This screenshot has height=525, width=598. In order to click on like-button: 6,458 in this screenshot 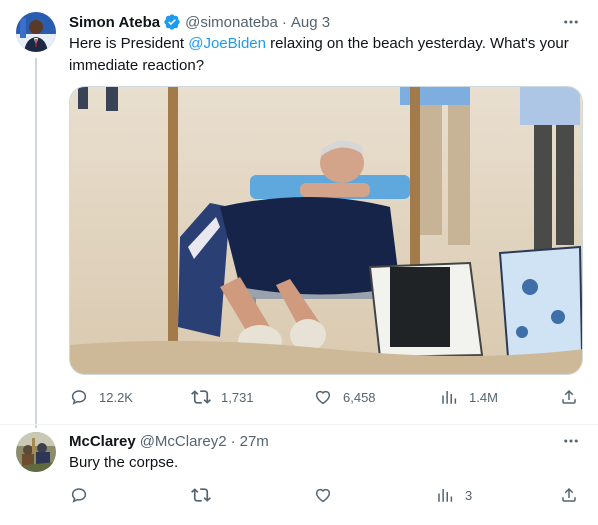, I will do `click(344, 397)`.